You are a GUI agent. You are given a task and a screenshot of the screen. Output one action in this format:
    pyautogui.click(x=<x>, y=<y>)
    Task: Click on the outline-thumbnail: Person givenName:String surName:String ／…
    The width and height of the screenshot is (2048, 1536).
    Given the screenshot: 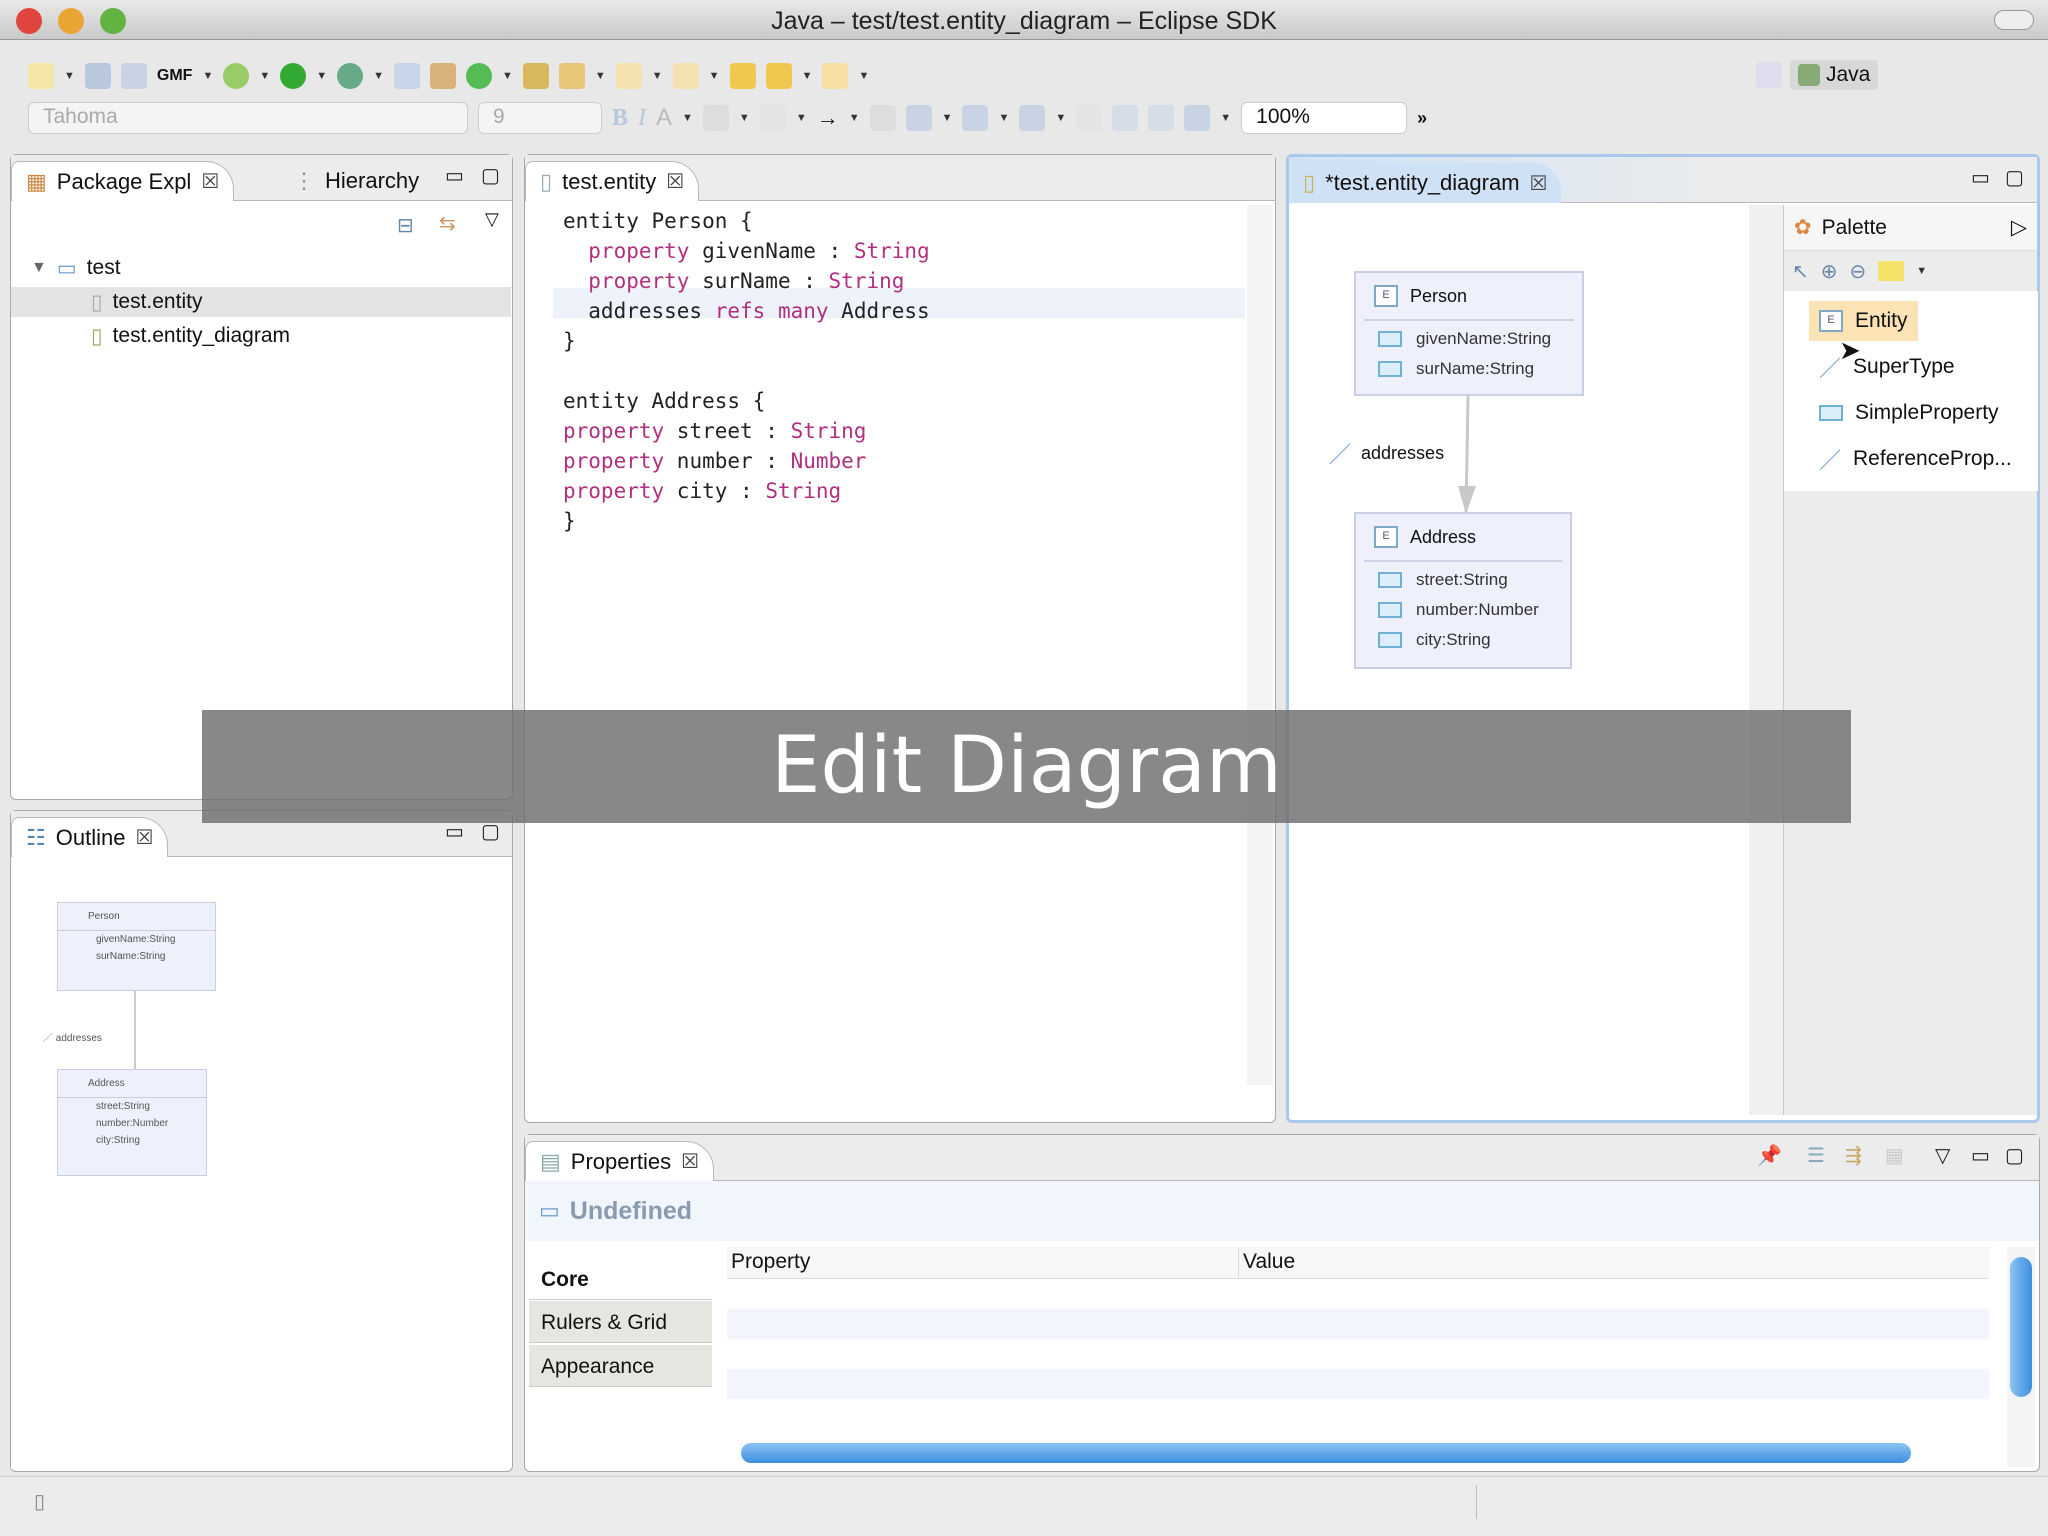 What is the action you would take?
    pyautogui.click(x=169, y=1165)
    